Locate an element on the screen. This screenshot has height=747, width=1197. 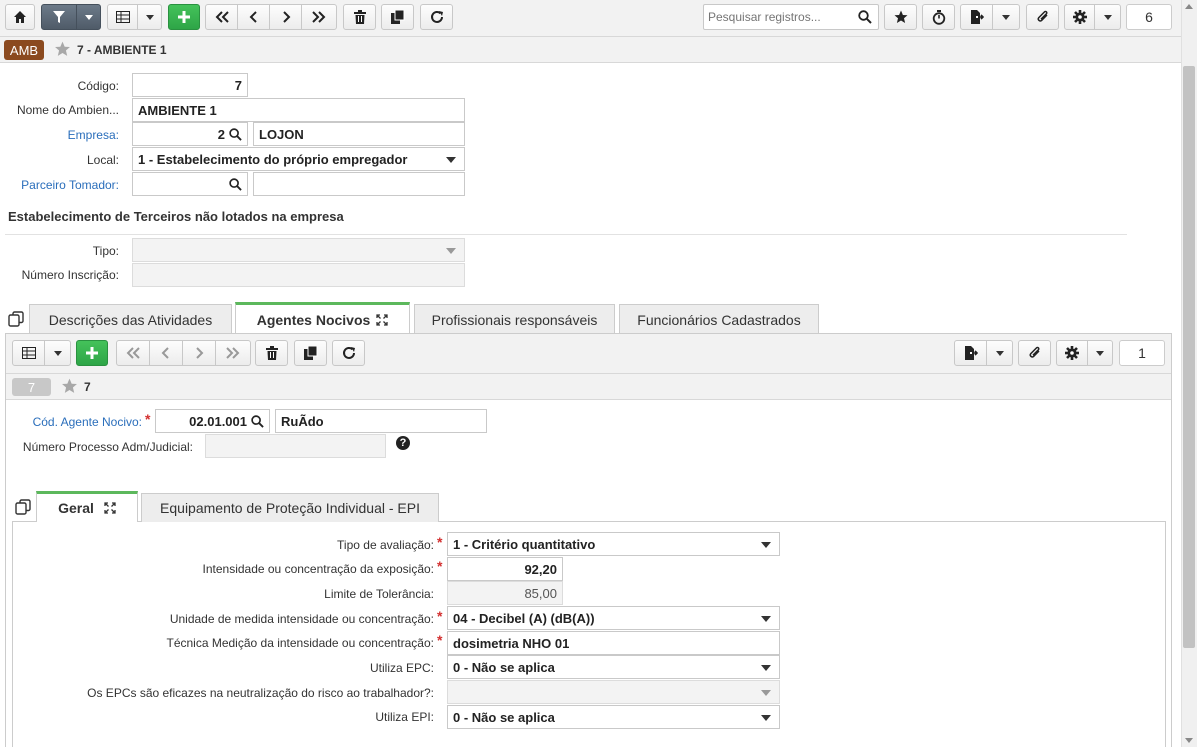
grid-icon is located at coordinates (122, 17).